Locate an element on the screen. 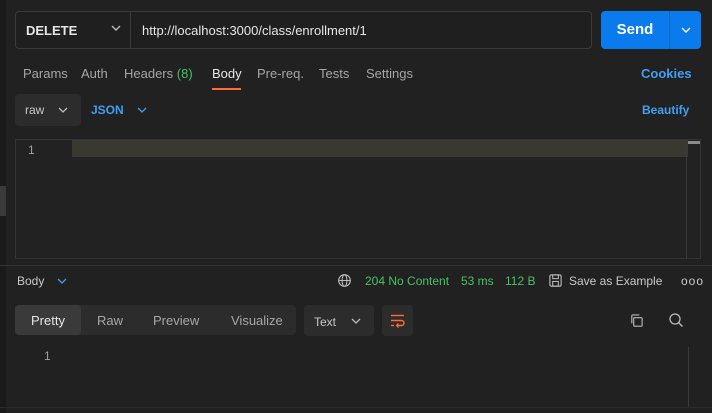  tab-auth: Auth is located at coordinates (94, 73).